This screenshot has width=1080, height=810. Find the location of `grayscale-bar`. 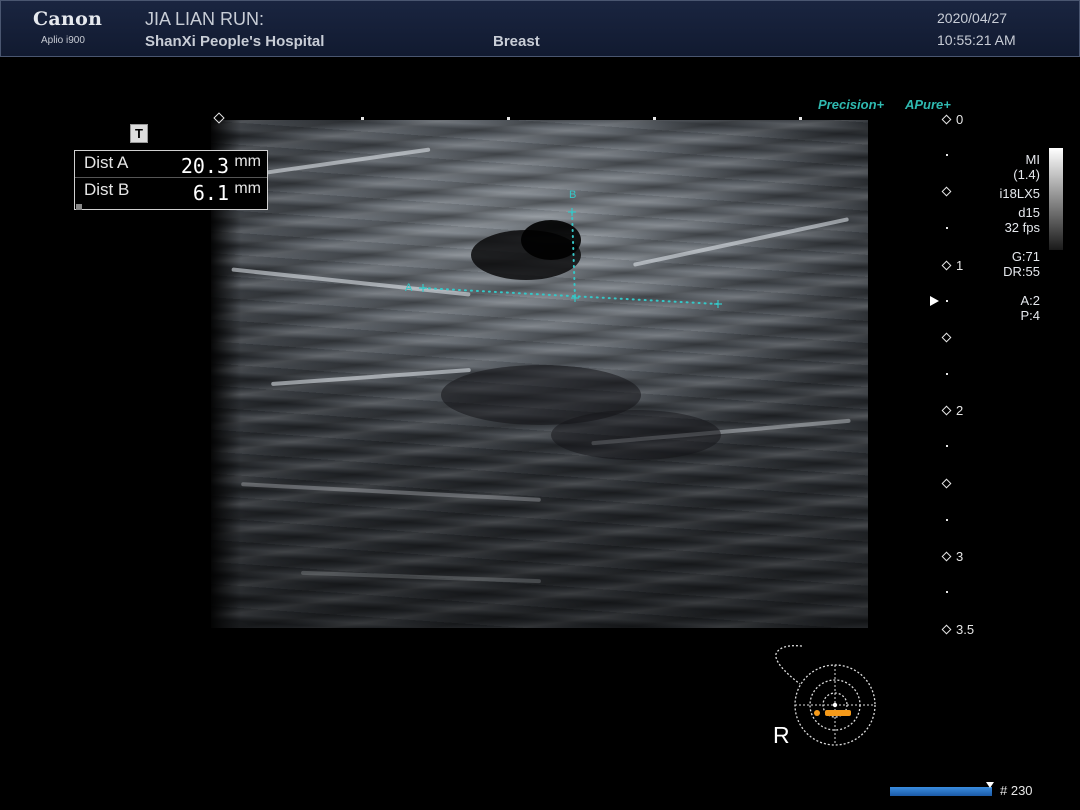

grayscale-bar is located at coordinates (1056, 199).